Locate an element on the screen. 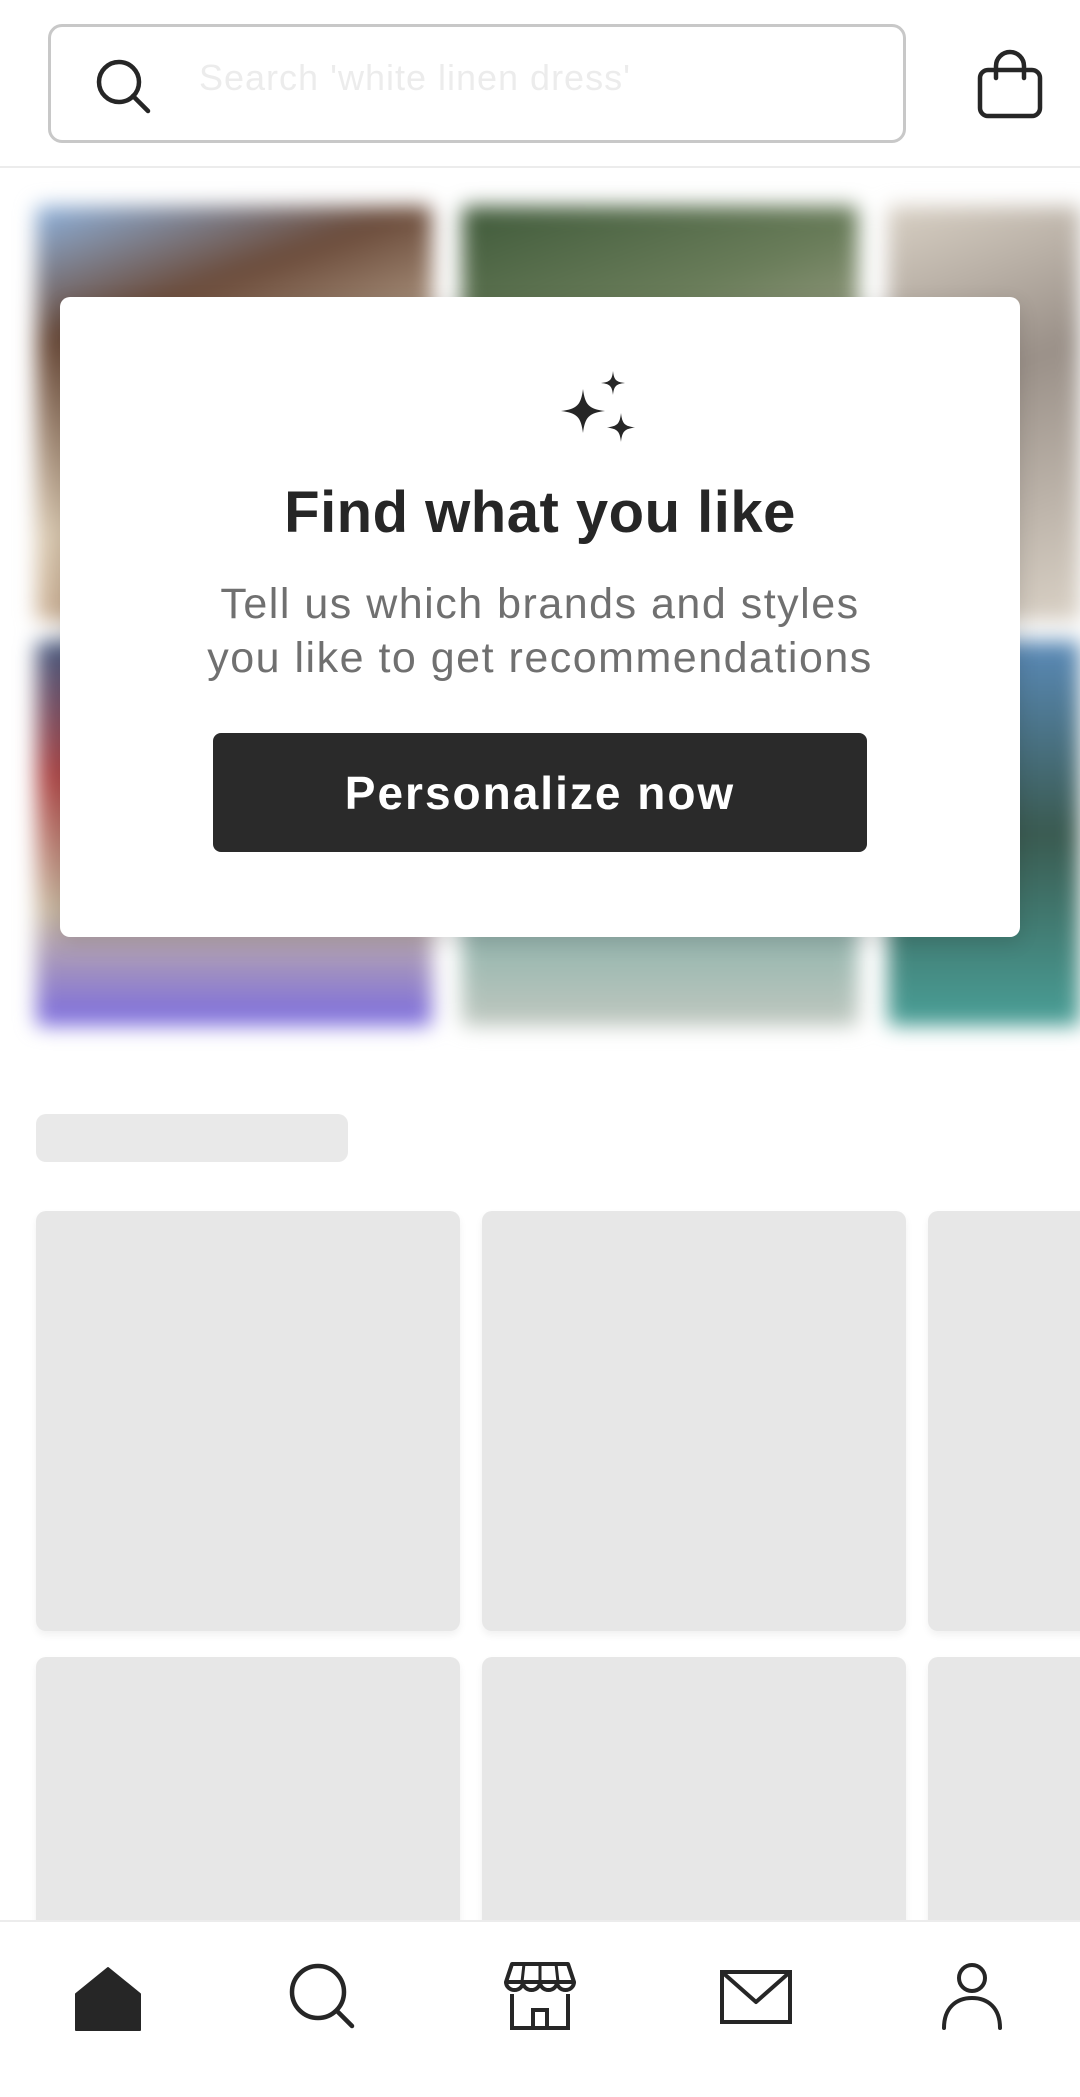 The width and height of the screenshot is (1080, 2097). home-icon is located at coordinates (108, 1999).